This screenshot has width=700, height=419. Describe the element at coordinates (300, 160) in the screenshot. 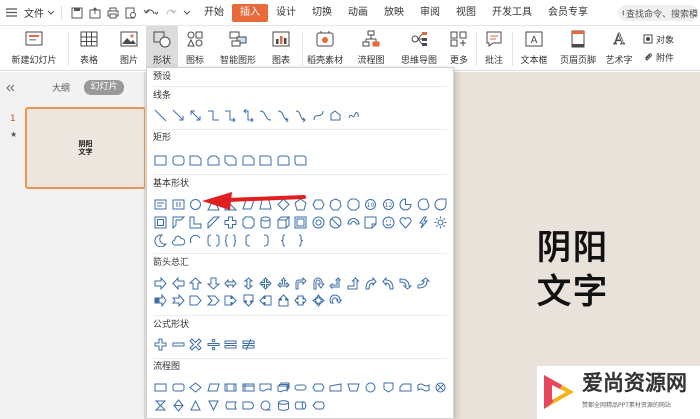

I see `round-diagonal-rect-shape-icon` at that location.